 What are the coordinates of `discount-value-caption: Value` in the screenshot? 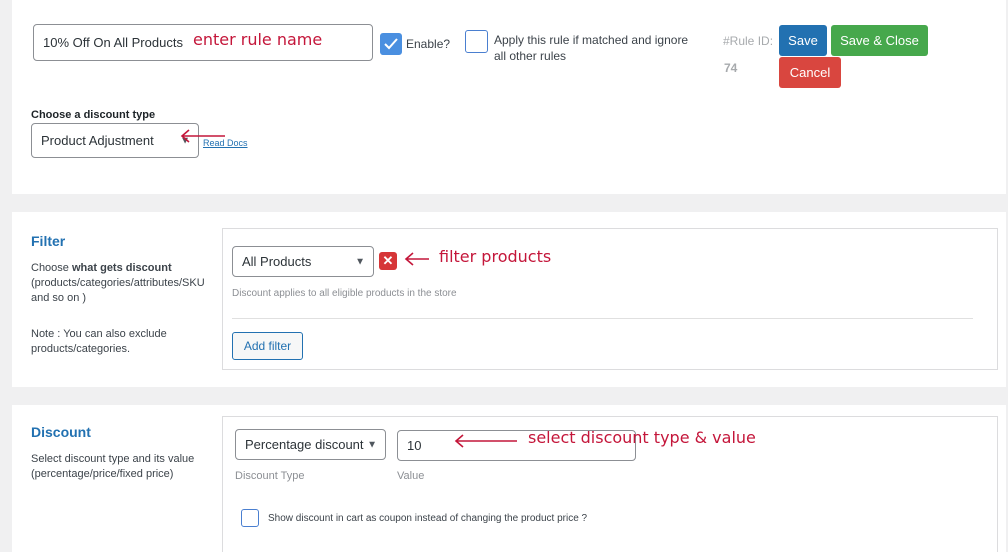 It's located at (411, 476).